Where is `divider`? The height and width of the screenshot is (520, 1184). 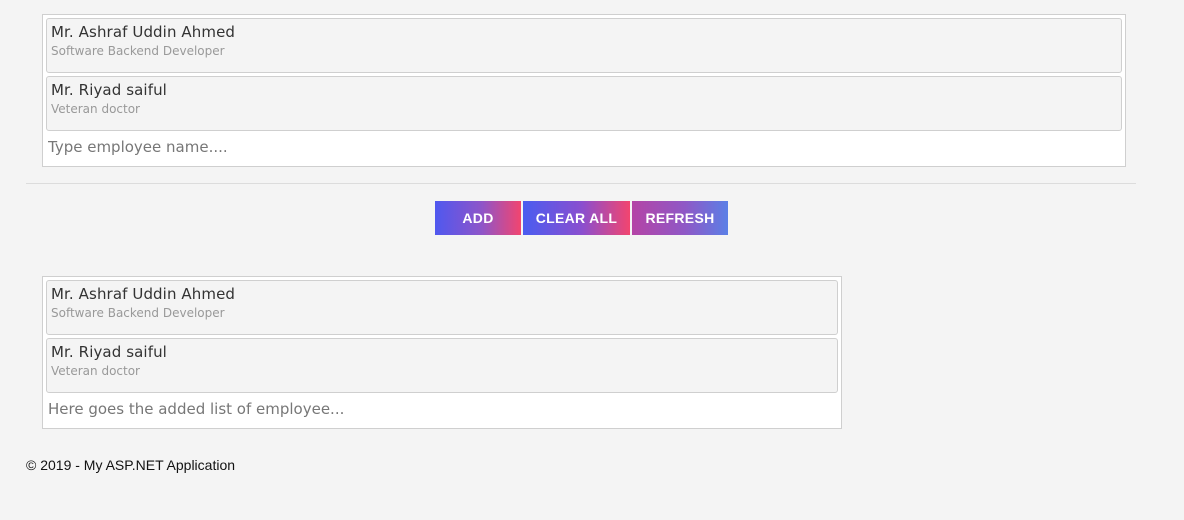 divider is located at coordinates (581, 183).